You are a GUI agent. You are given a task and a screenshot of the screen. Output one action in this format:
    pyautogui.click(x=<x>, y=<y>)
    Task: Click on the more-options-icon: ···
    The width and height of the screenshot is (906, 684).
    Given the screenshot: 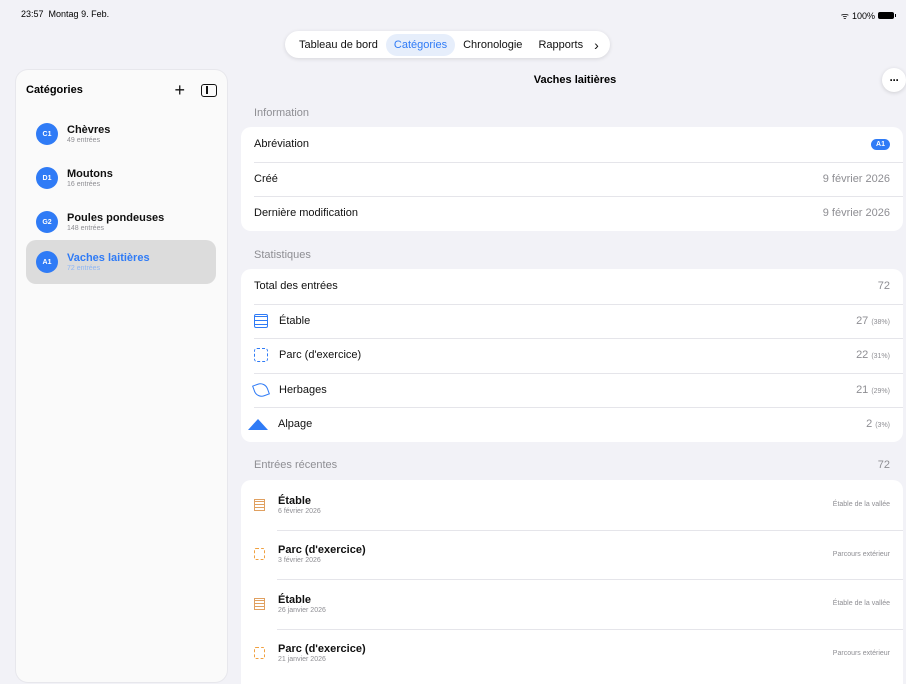 What is the action you would take?
    pyautogui.click(x=894, y=80)
    